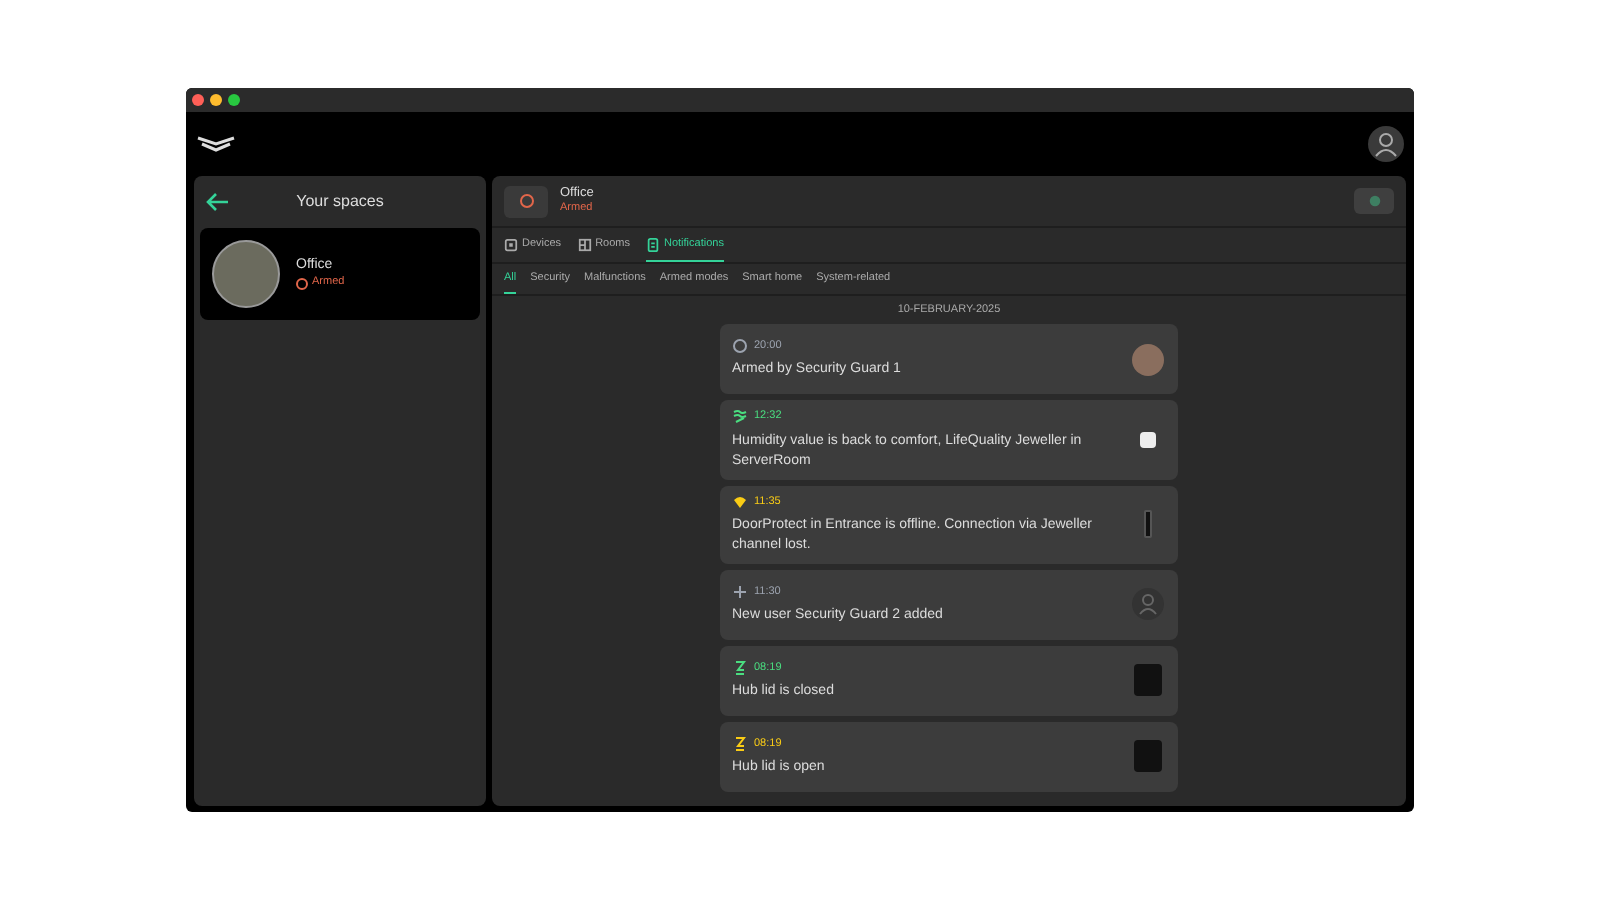 Image resolution: width=1600 pixels, height=900 pixels. I want to click on settings-button, so click(1374, 201).